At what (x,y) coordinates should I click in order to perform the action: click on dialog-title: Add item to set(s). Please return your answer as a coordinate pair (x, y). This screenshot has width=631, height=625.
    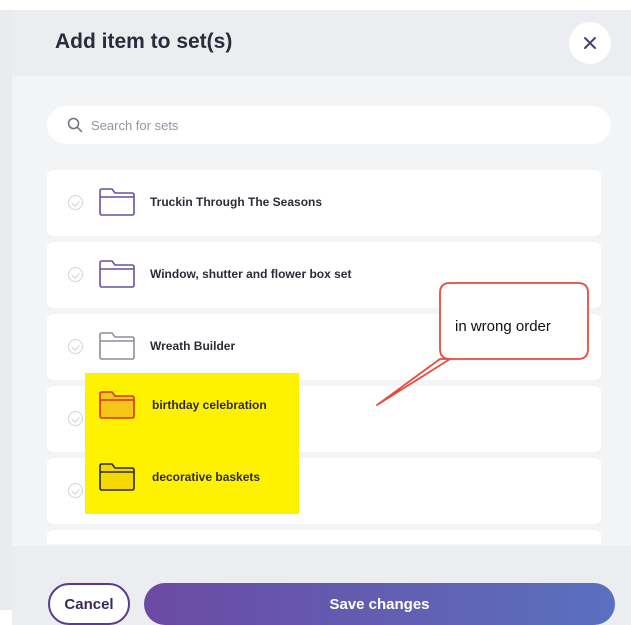
    Looking at the image, I should click on (144, 41).